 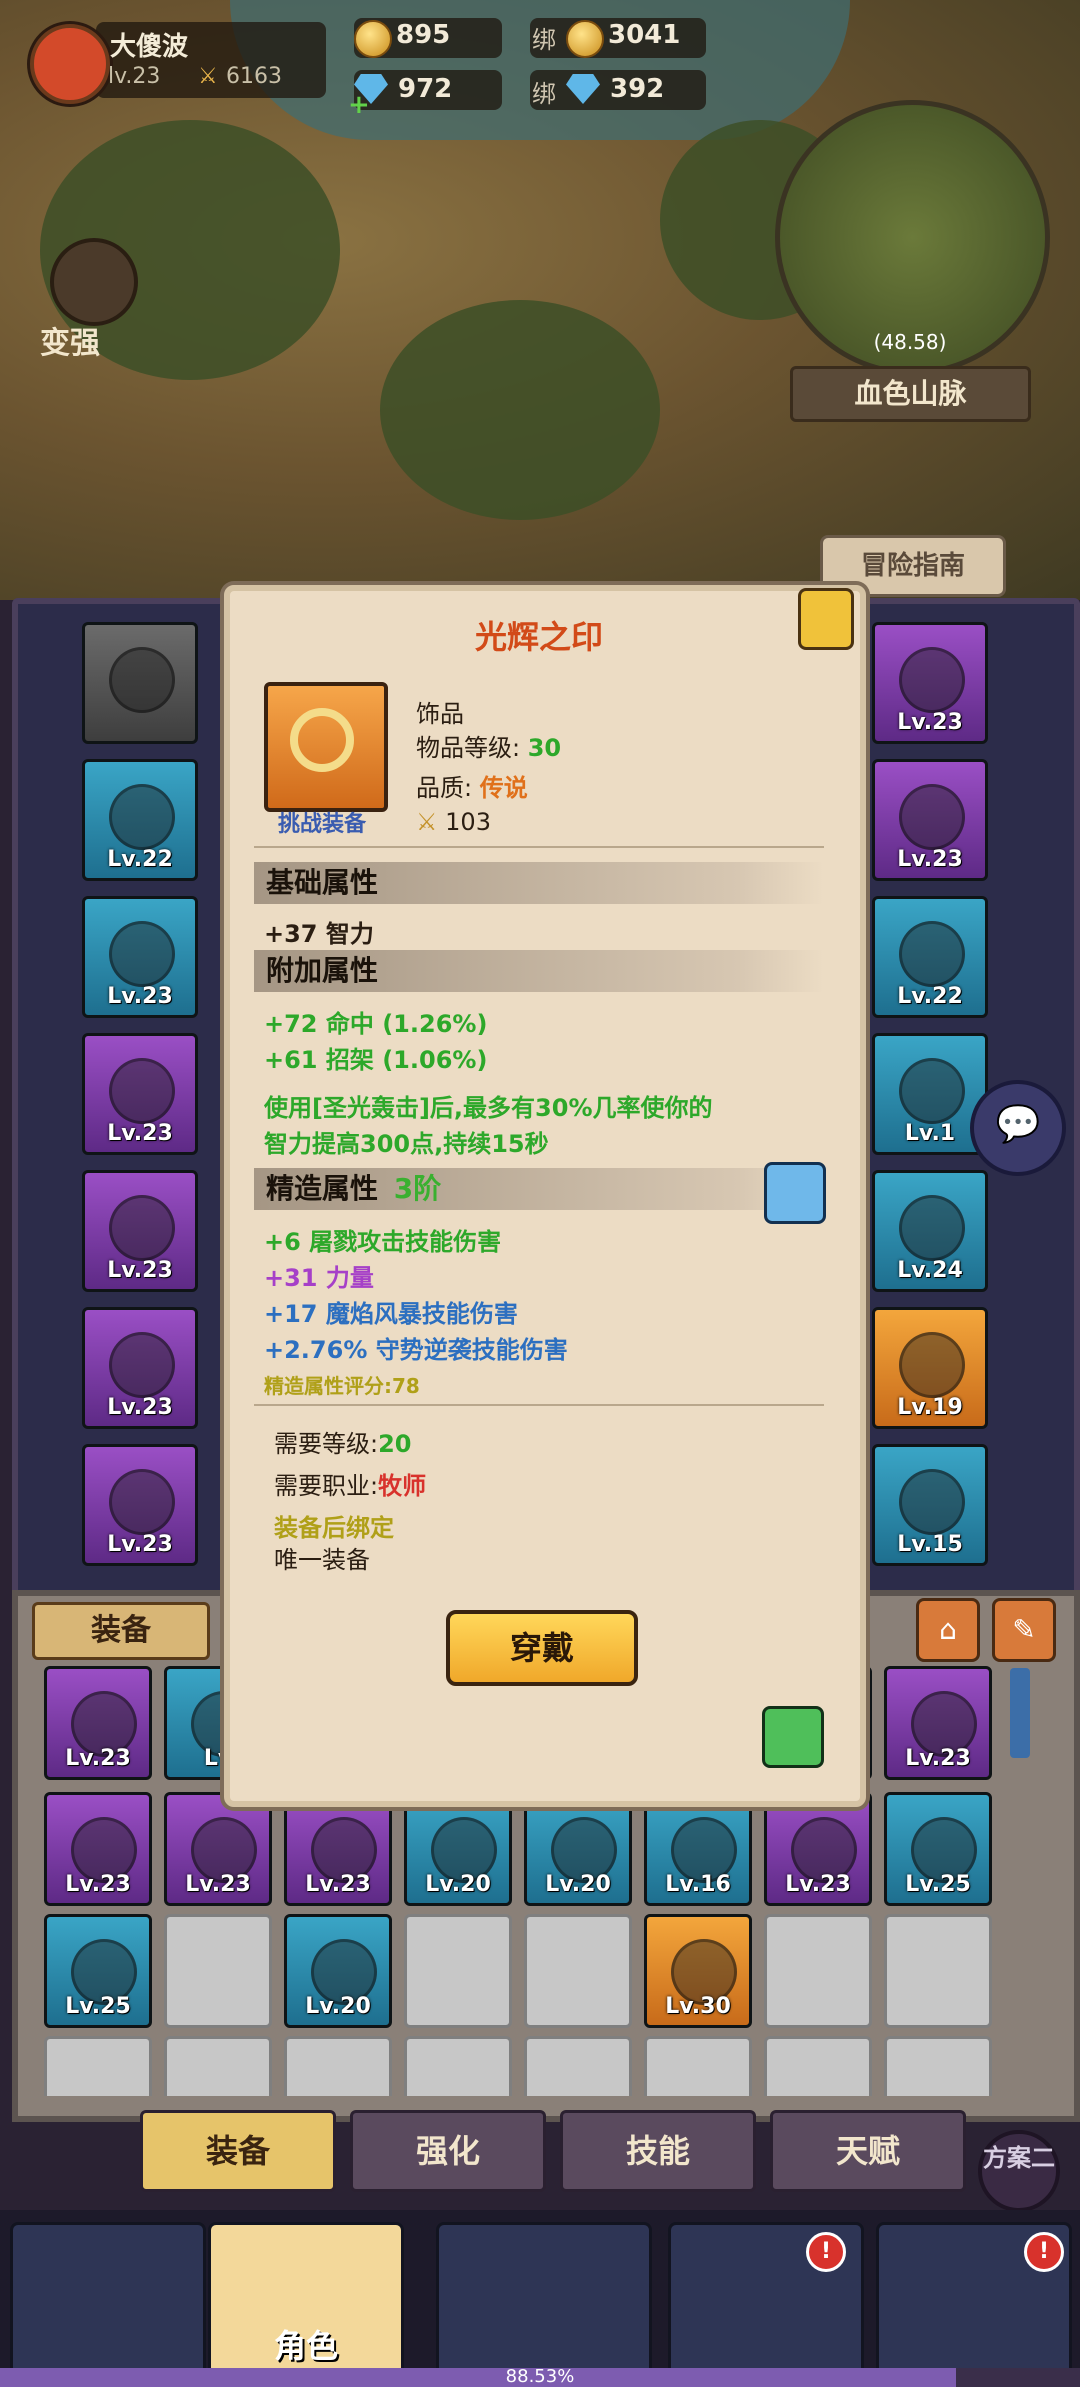 I want to click on equipment-slot: Lv.16, so click(x=698, y=1849).